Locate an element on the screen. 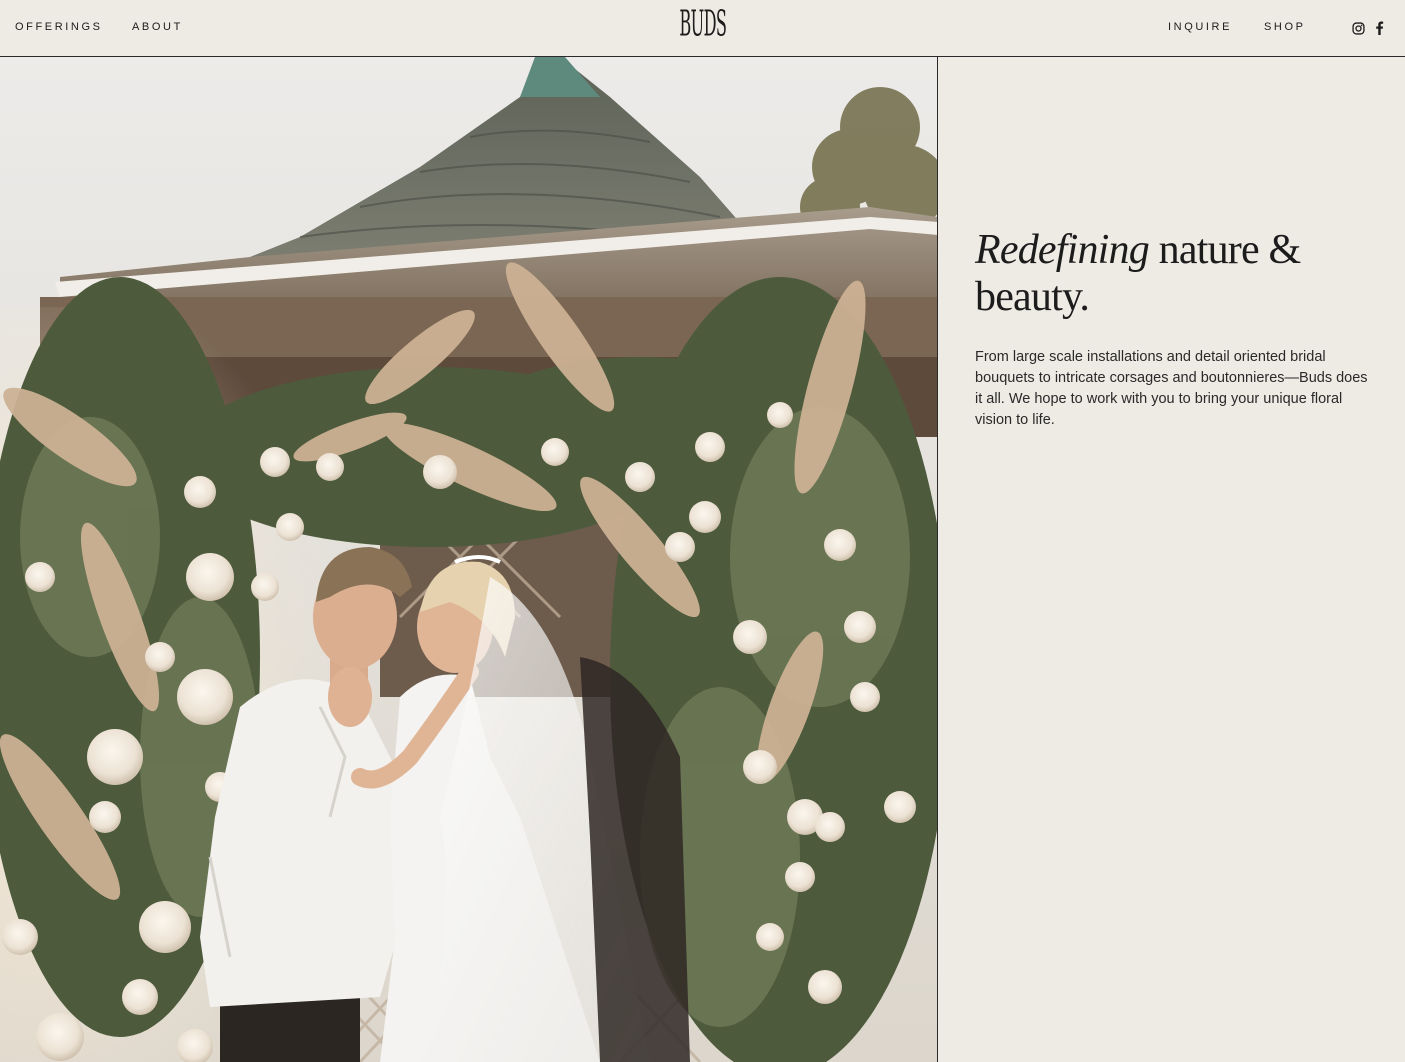  headline: Redefining nature & beauty. is located at coordinates (1175, 274).